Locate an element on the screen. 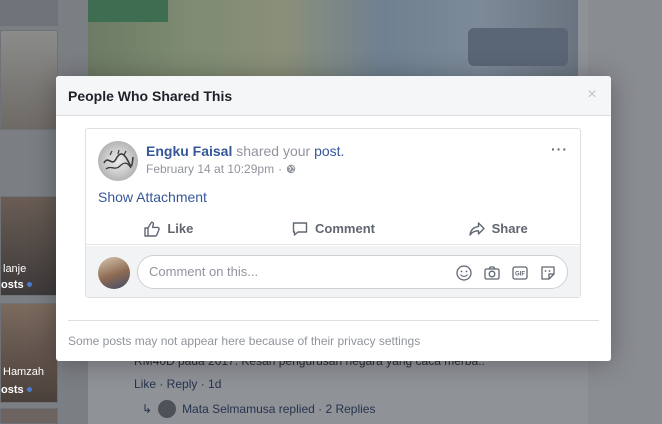 This screenshot has height=424, width=662. author-name-link: Engku Faisal is located at coordinates (189, 151).